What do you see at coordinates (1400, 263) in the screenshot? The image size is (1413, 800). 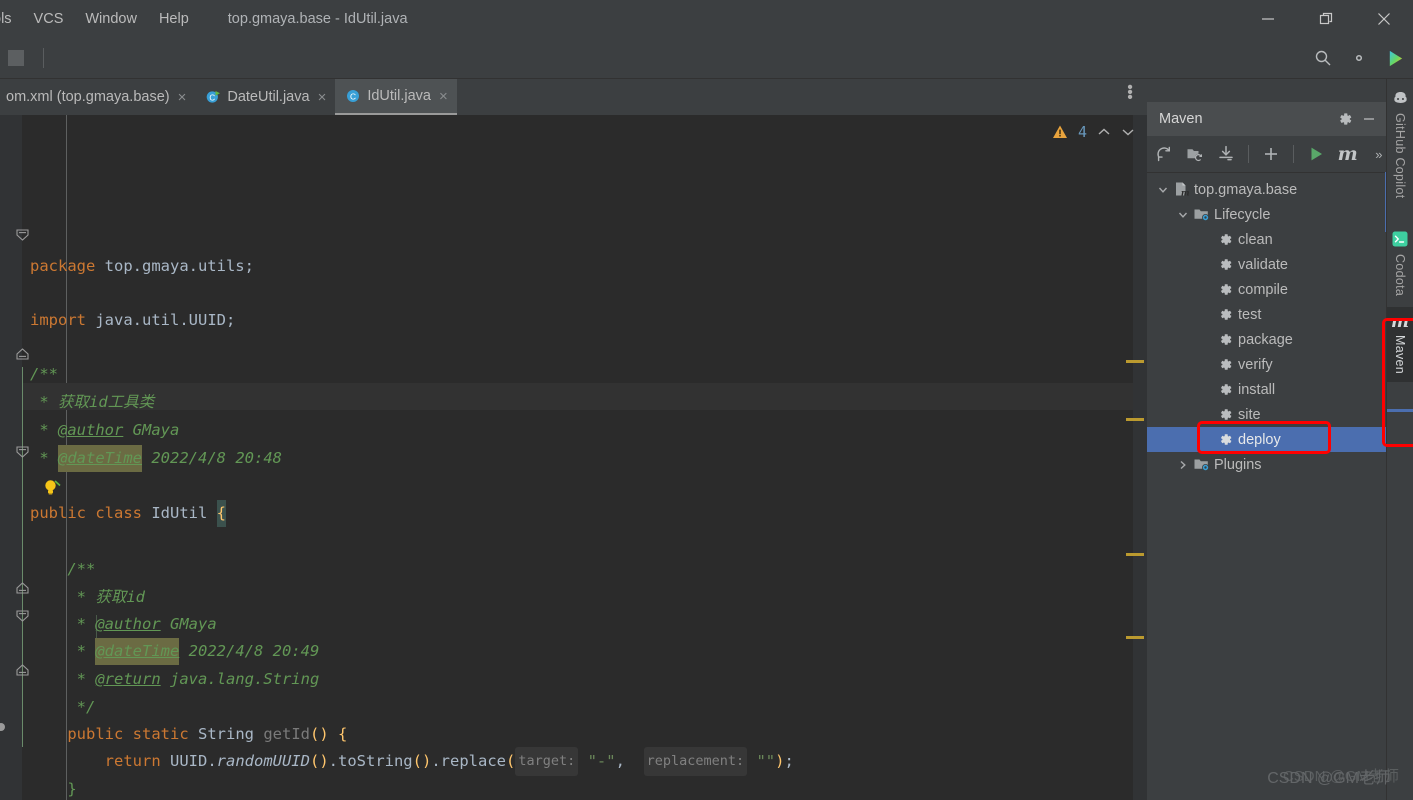 I see `strip-tab-codota: Codota` at bounding box center [1400, 263].